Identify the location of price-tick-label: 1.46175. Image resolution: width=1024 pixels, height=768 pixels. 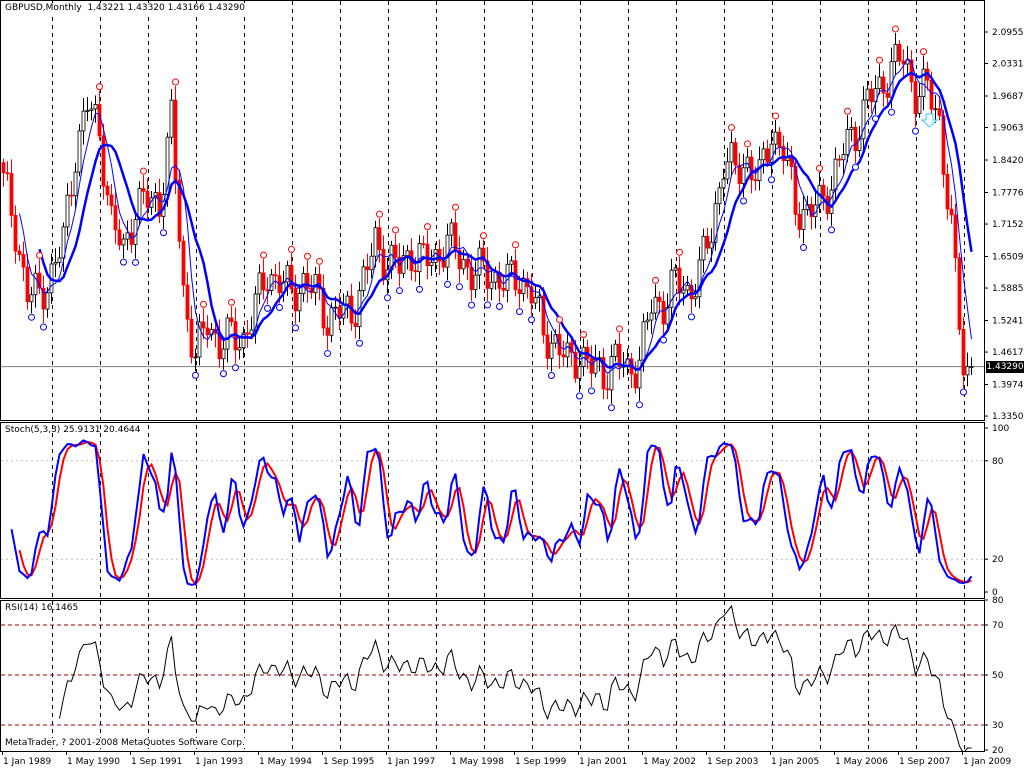
(1008, 353).